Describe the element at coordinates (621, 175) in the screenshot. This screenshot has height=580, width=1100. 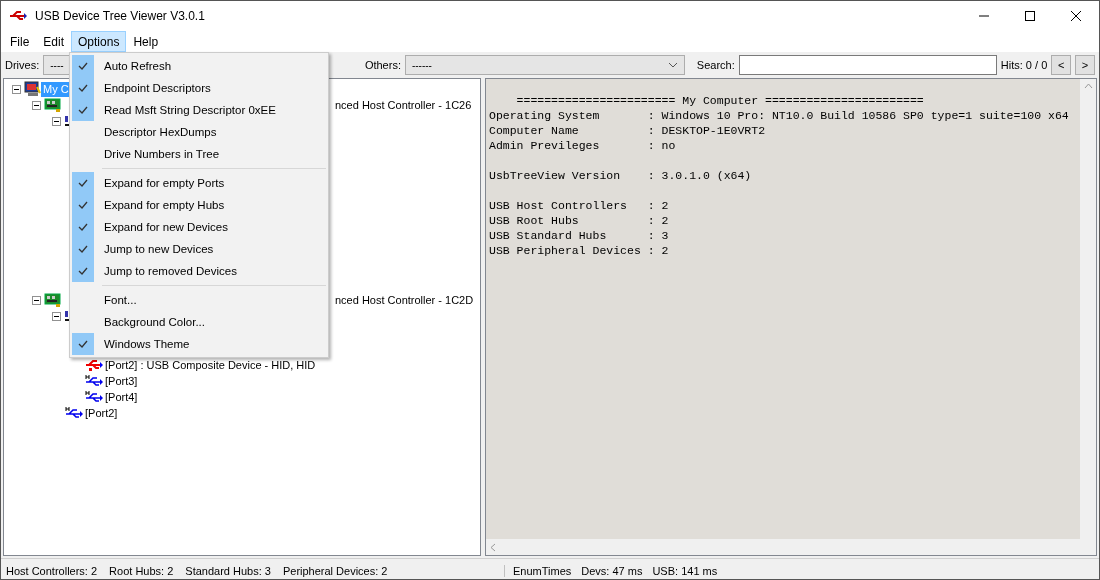
I see `info-line: UsbTreeView Version : 3.0.1.0 (x64)` at that location.